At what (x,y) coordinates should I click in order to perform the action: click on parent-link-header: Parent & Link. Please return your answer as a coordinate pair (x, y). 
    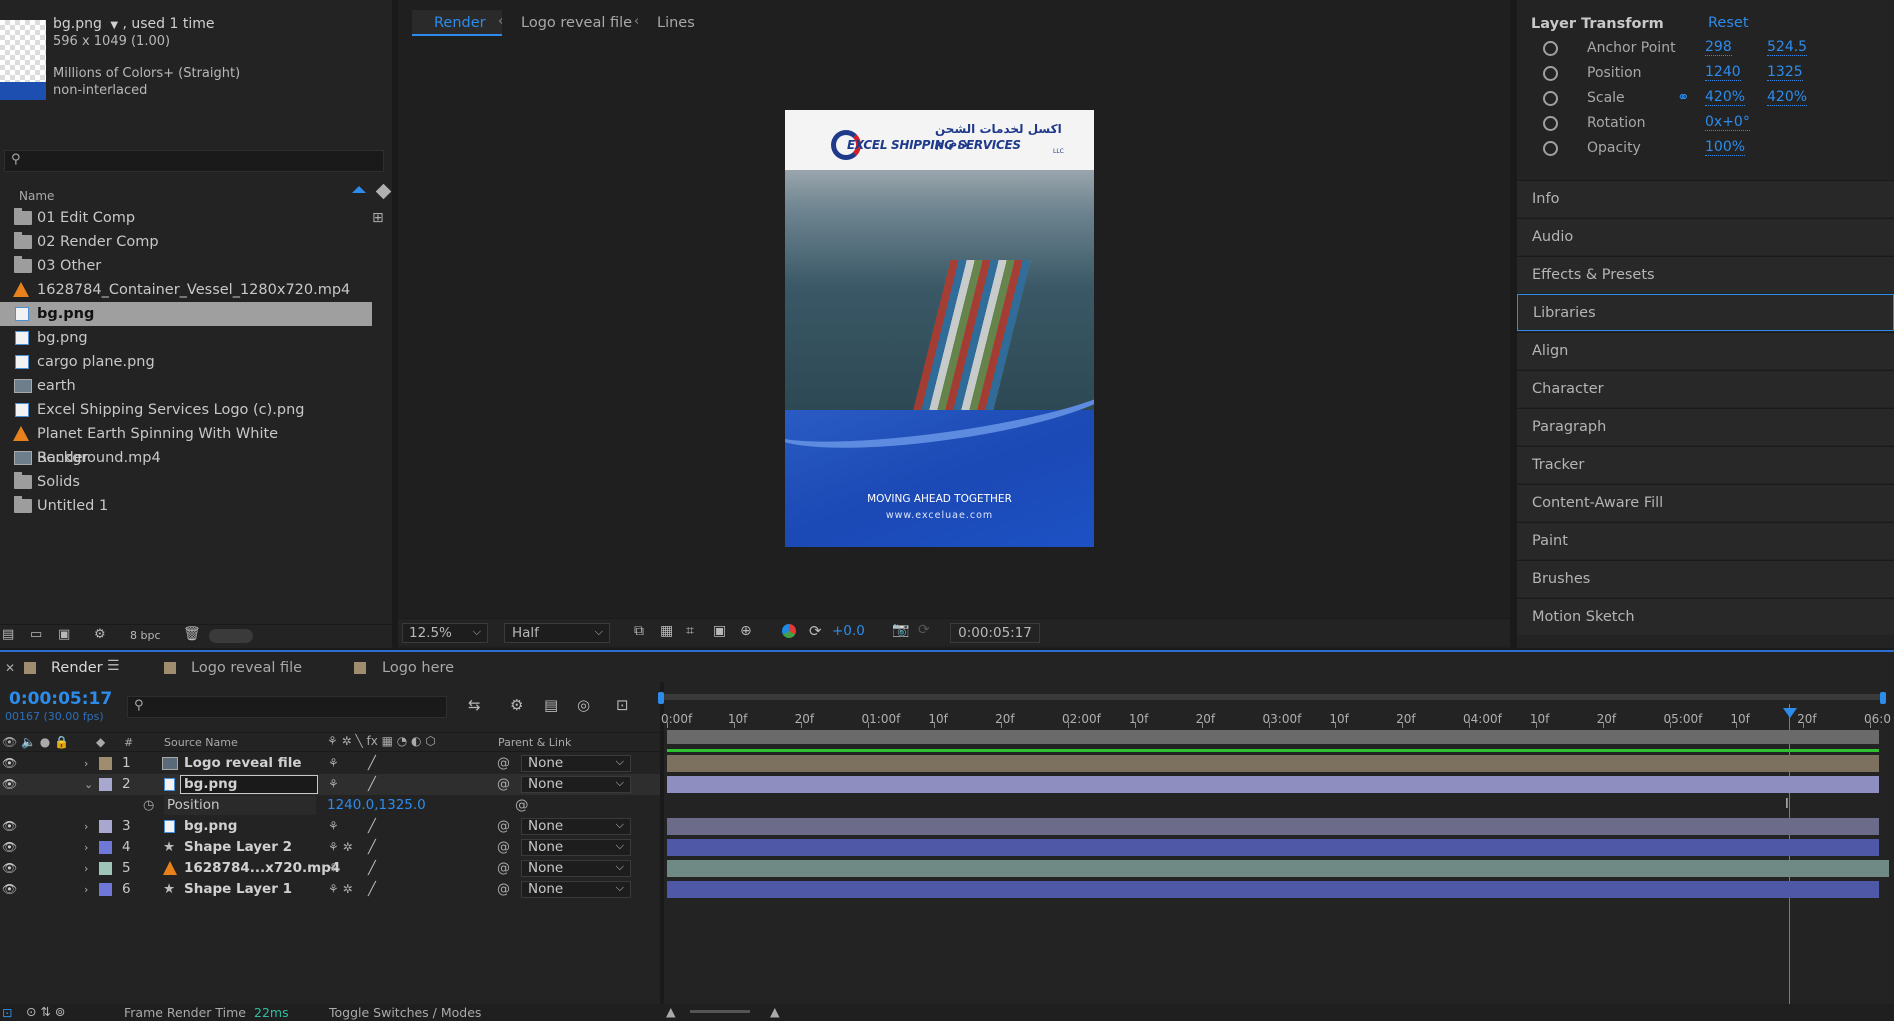
    Looking at the image, I should click on (534, 742).